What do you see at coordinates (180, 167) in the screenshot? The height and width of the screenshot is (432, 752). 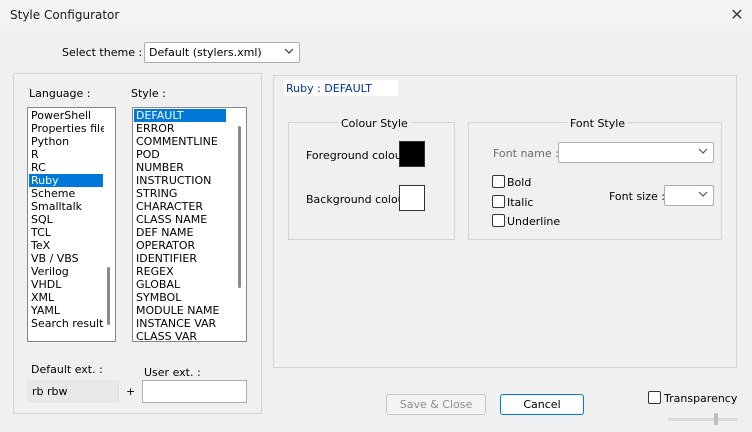 I see `style-list-item: NUMBER` at bounding box center [180, 167].